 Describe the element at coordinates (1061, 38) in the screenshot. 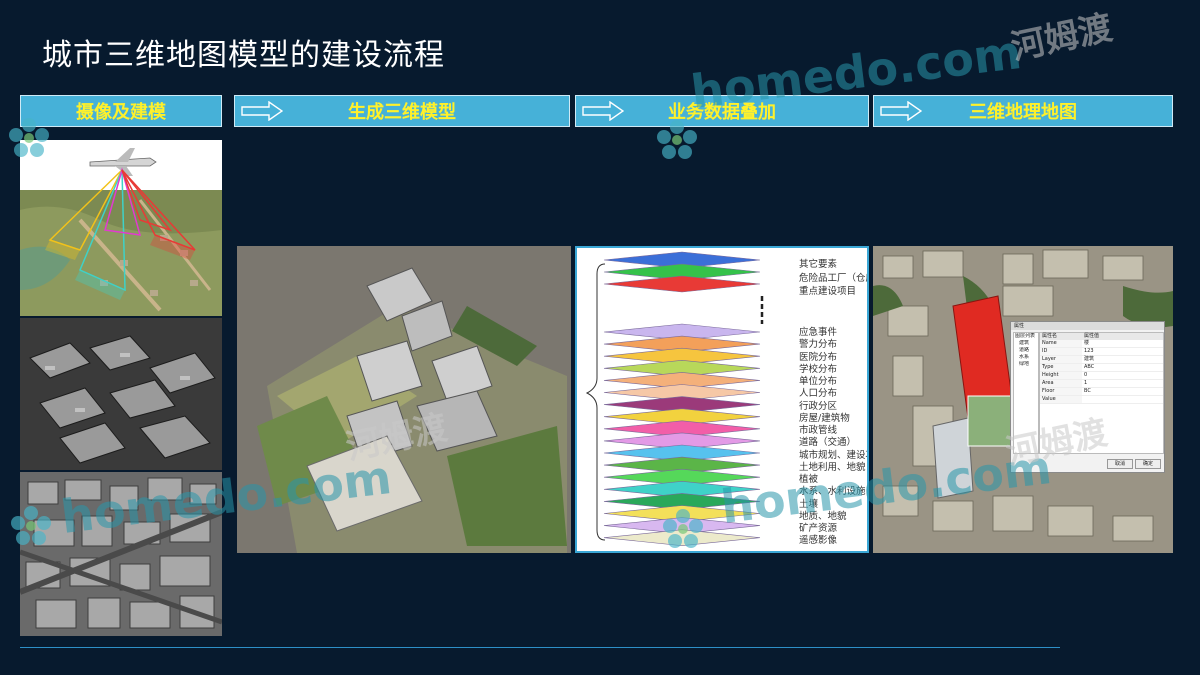

I see `watermark-text-cn: 河姆渡` at that location.